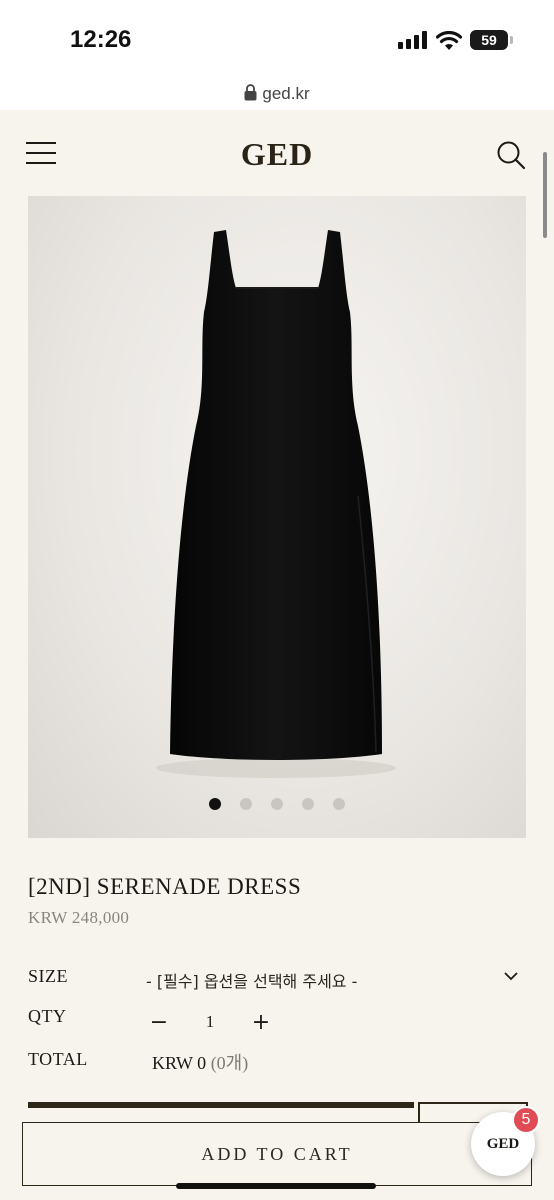 This screenshot has height=1200, width=554. I want to click on site-header: GED, so click(277, 153).